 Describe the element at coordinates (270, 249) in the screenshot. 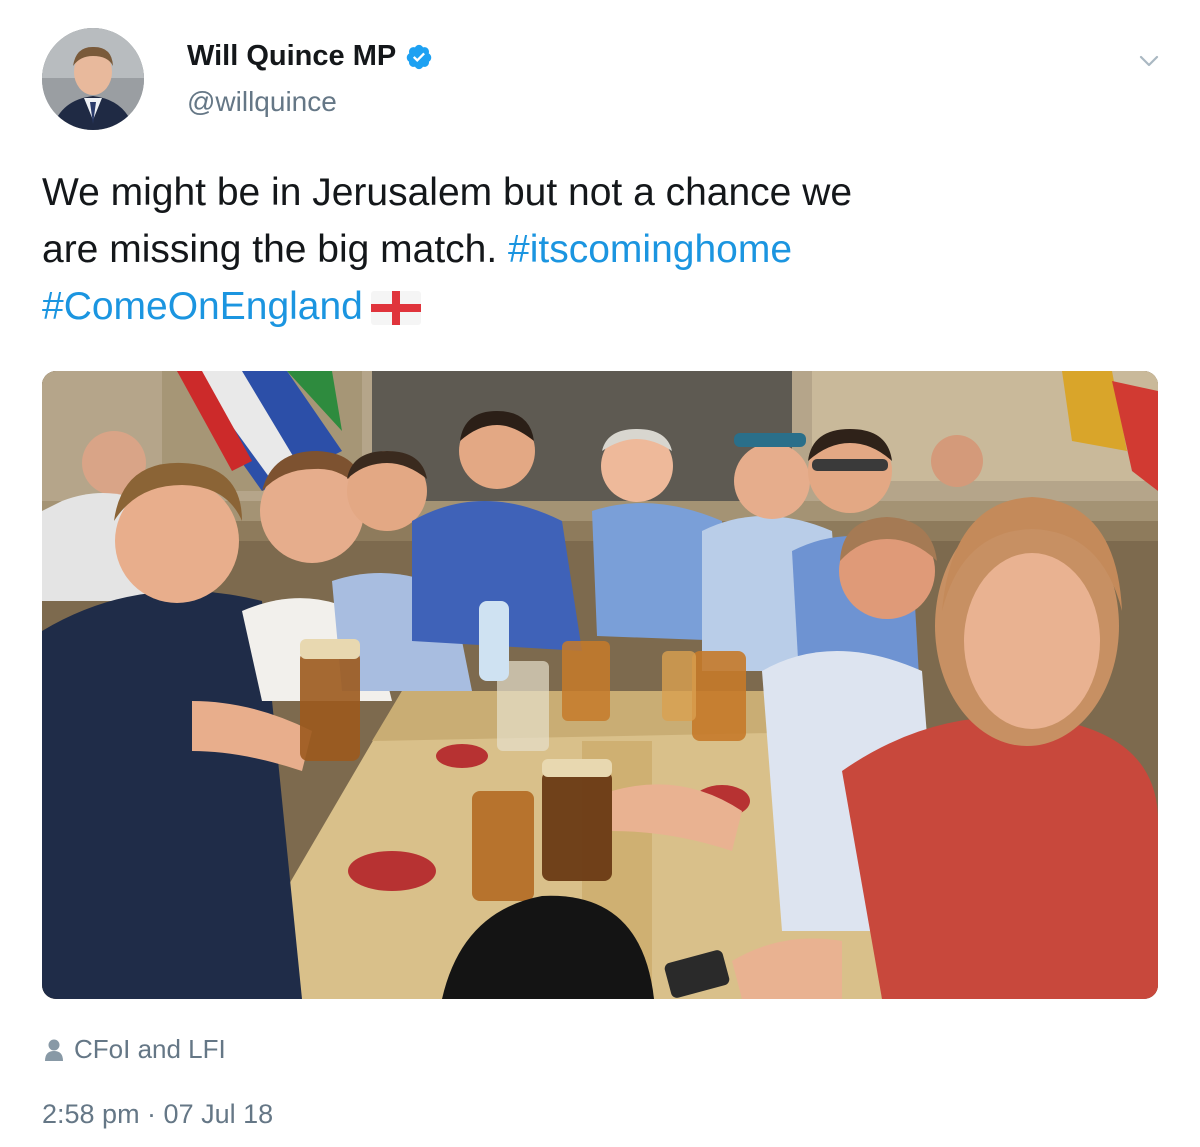

I see `tweet-text-line2: are missing the big match.` at that location.